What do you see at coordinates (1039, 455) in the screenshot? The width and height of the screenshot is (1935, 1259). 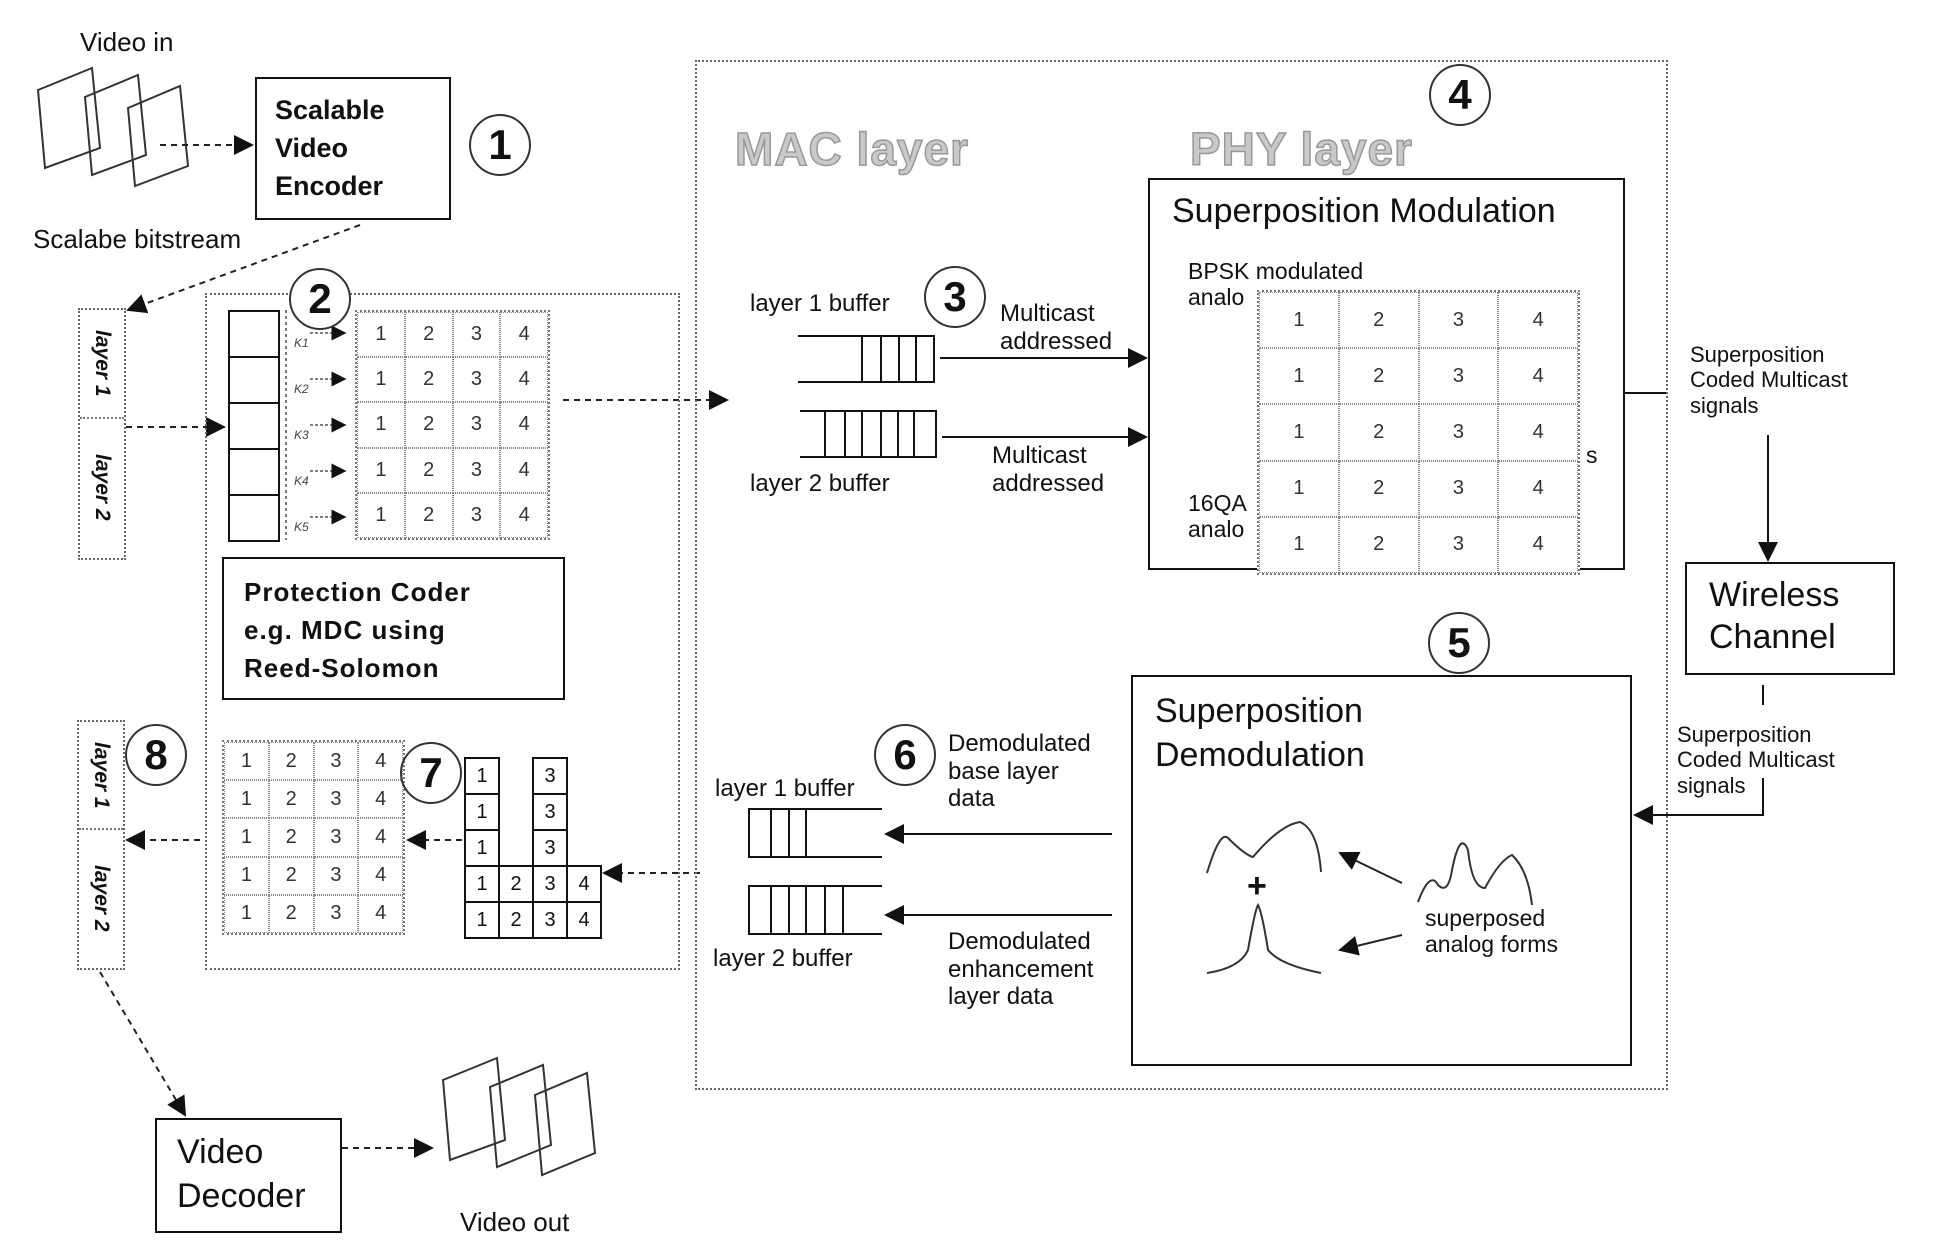 I see `tx-arrow2-line1: Multicast` at bounding box center [1039, 455].